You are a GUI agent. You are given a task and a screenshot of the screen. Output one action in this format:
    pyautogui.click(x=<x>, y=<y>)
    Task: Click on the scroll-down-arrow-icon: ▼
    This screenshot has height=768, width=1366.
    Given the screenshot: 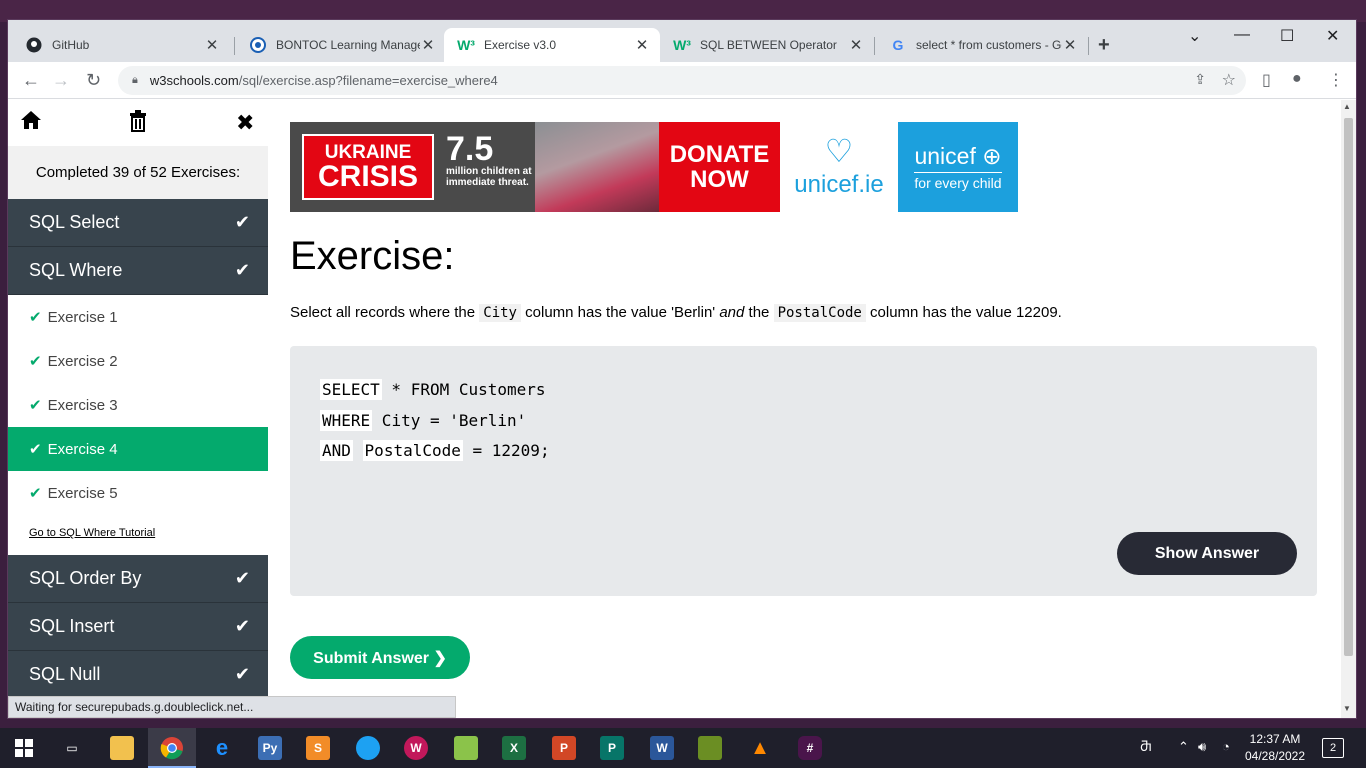 What is the action you would take?
    pyautogui.click(x=1347, y=708)
    